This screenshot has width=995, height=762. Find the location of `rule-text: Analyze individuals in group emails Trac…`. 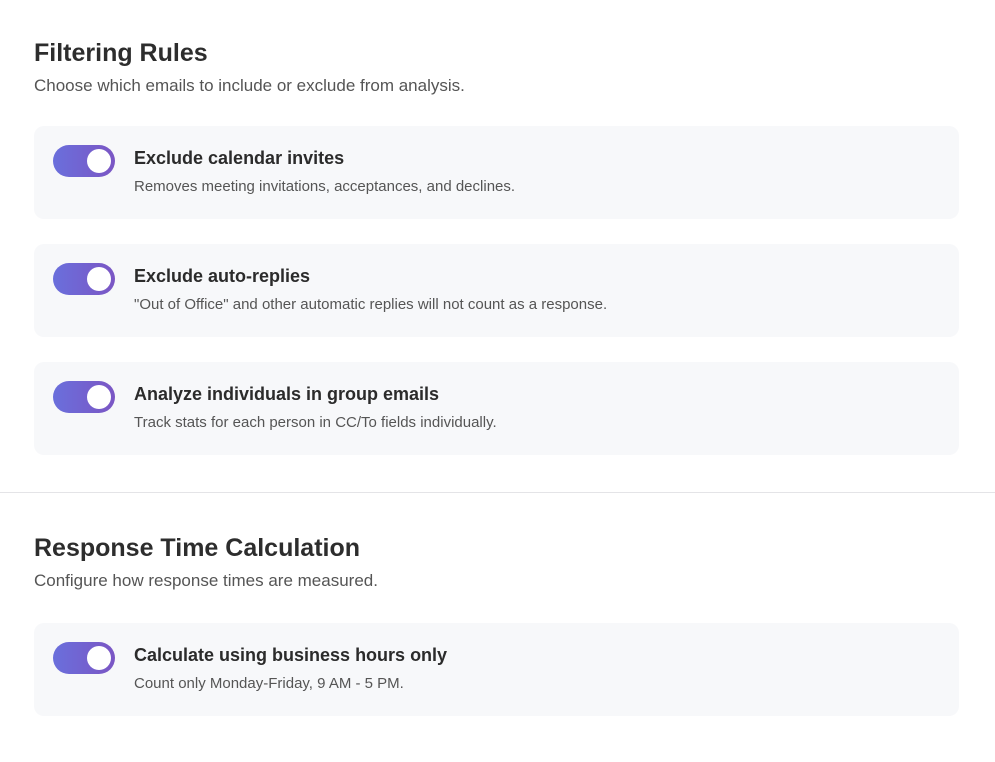

rule-text: Analyze individuals in group emails Trac… is located at coordinates (315, 407).